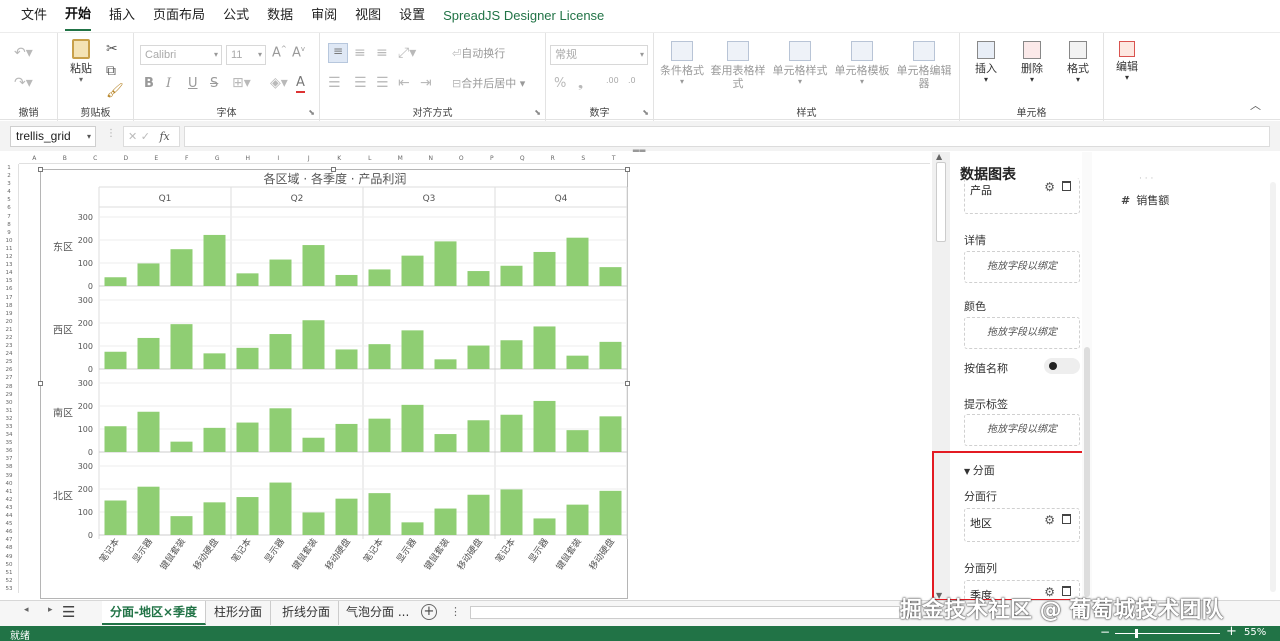  I want to click on scroll-thumb, so click(941, 202).